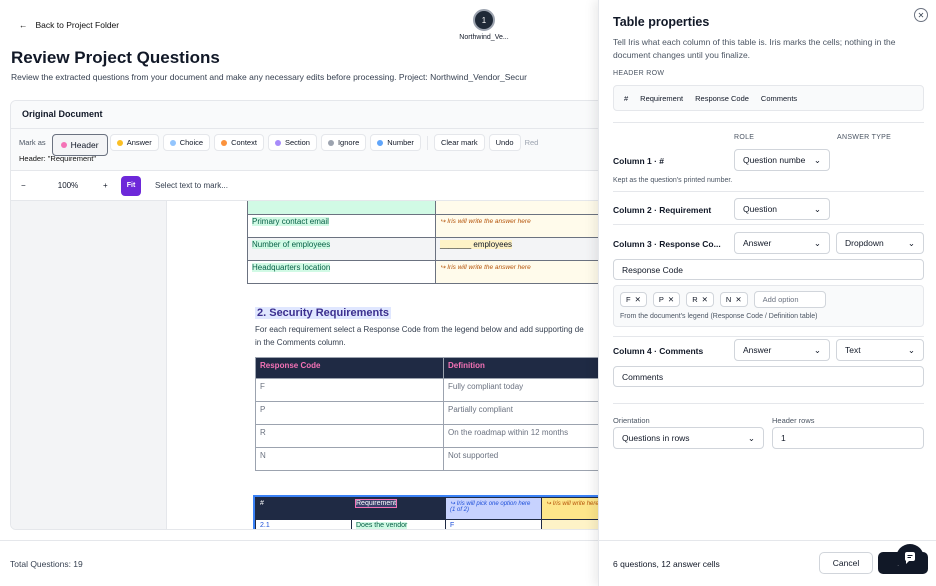  I want to click on mark-number-button: Number, so click(395, 142).